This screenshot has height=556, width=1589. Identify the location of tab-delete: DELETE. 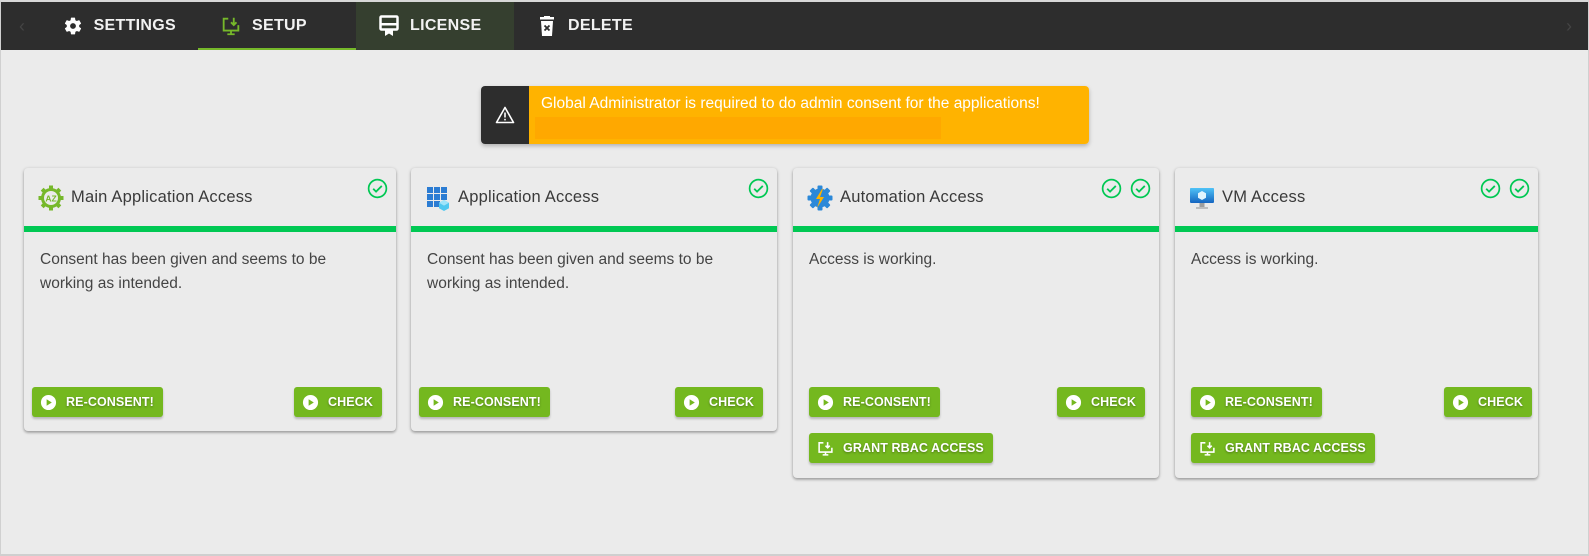
(589, 26).